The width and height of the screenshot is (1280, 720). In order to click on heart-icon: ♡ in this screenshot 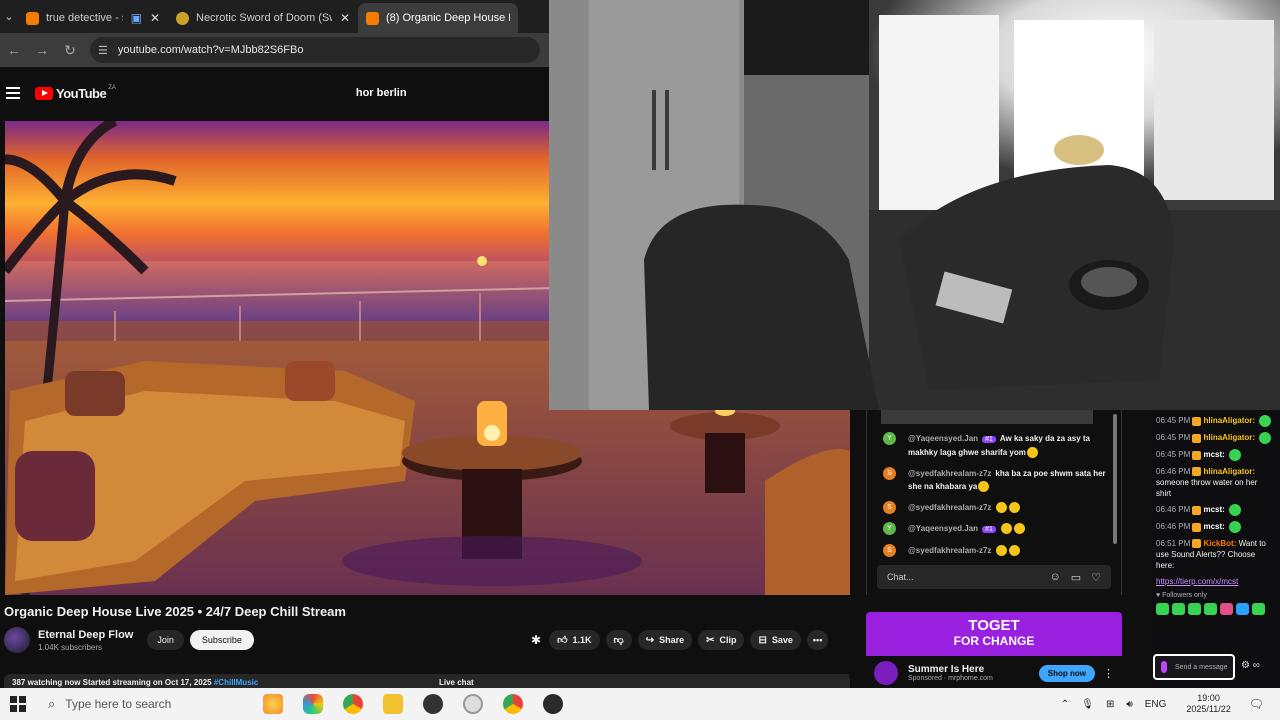, I will do `click(1096, 577)`.